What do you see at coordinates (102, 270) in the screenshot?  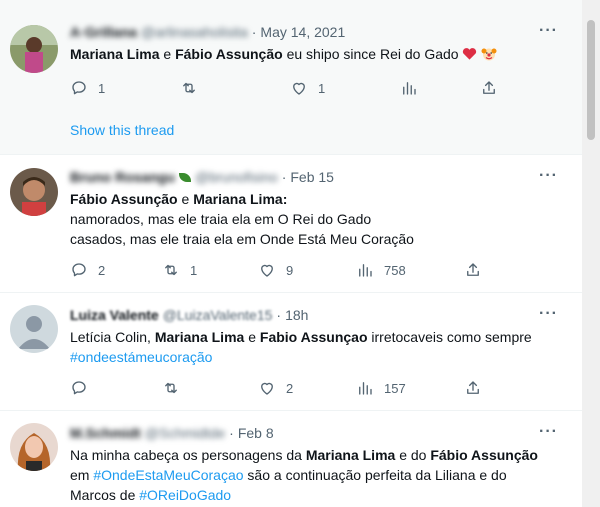 I see `reply-count: 2` at bounding box center [102, 270].